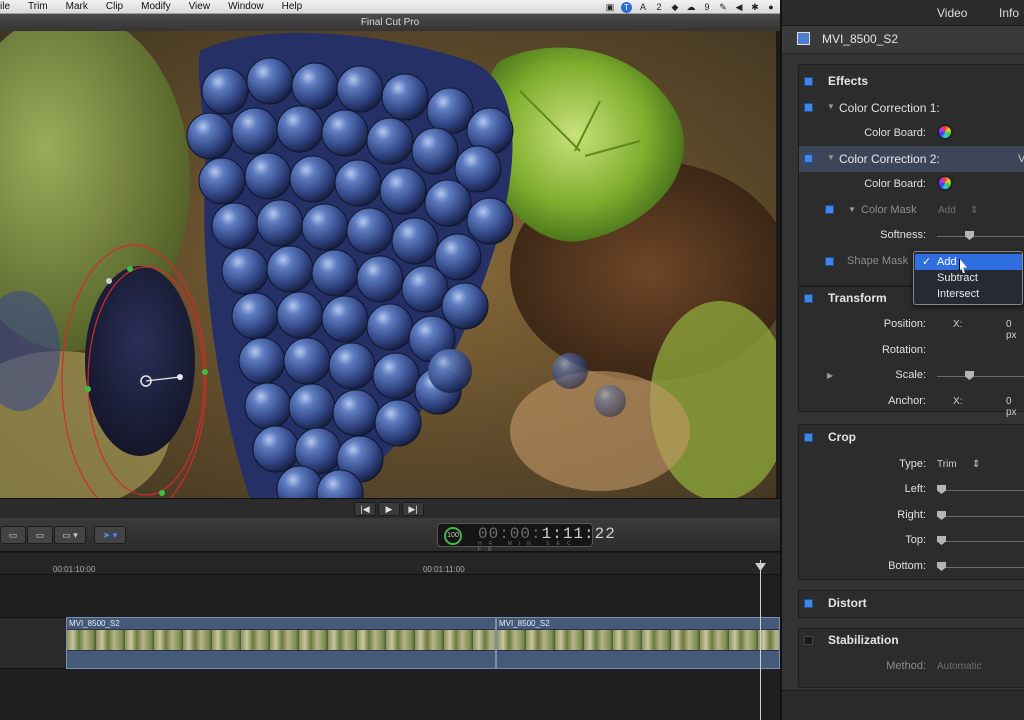  I want to click on color-mask-checkbox, so click(829, 209).